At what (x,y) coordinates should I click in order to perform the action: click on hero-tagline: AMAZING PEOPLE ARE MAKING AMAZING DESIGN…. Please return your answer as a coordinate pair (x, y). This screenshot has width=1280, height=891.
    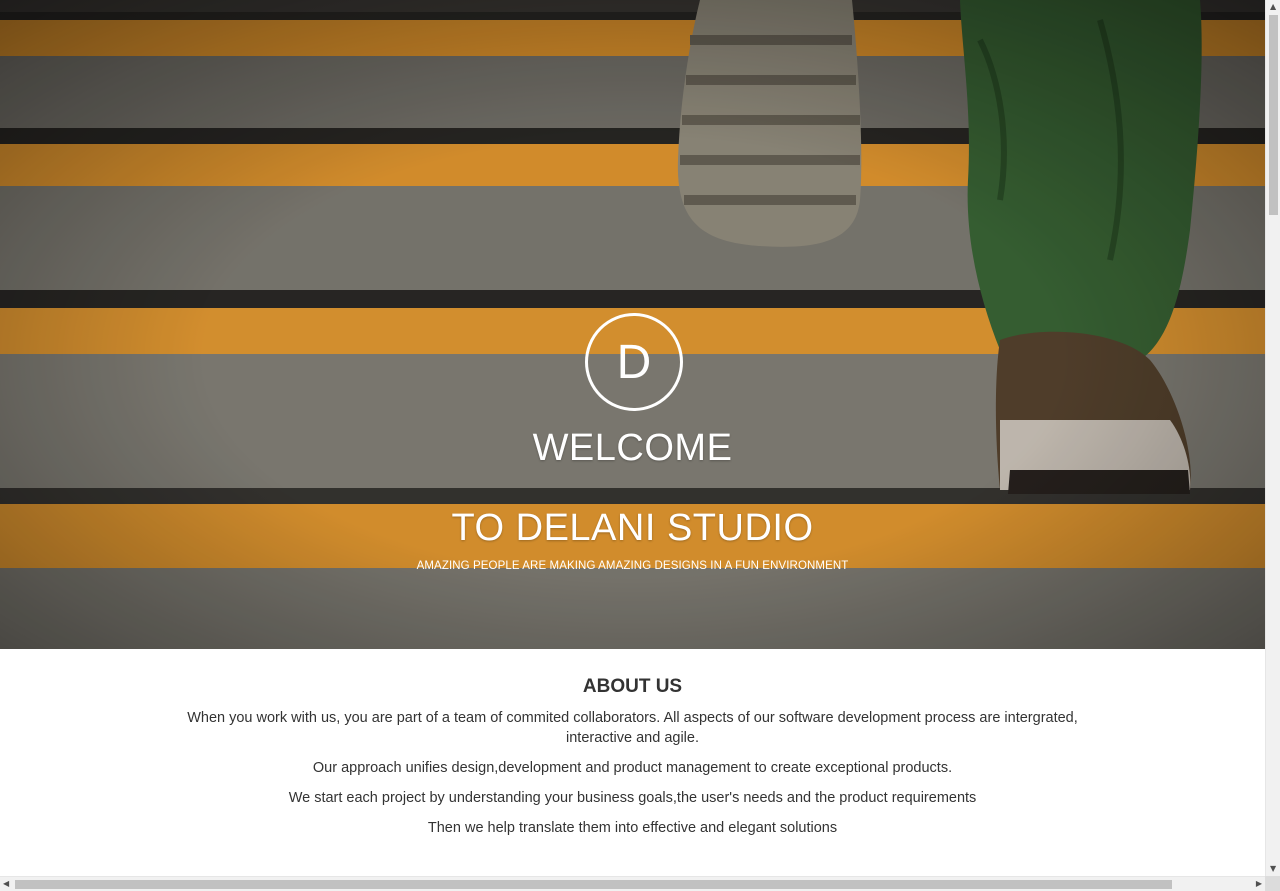
    Looking at the image, I should click on (632, 566).